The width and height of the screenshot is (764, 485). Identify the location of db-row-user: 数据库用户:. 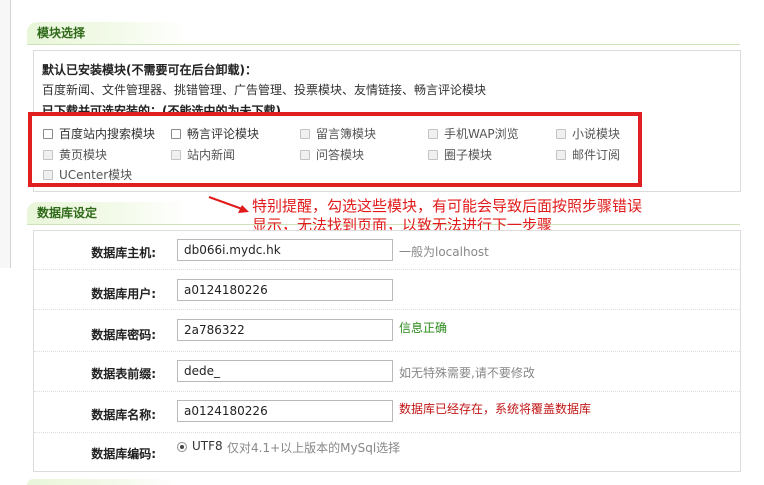
(387, 289).